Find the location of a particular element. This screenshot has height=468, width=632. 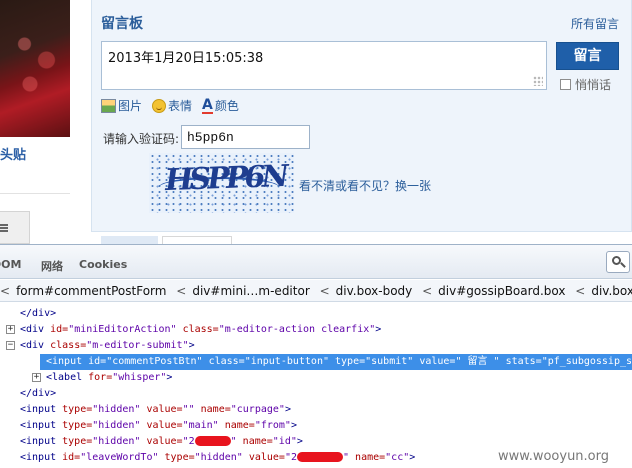

editor-text: 2013年1月20日15:05:38 is located at coordinates (186, 58).